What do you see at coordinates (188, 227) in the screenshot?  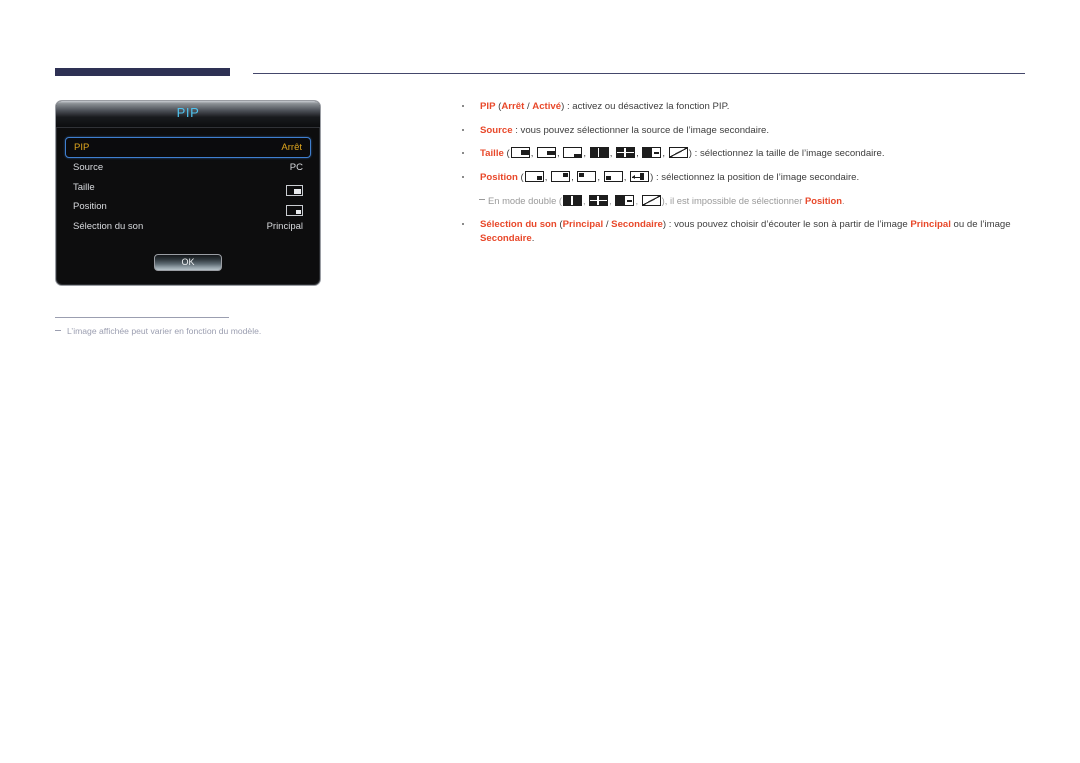 I see `osd-row-selection-du-son: Sélection du son Principal` at bounding box center [188, 227].